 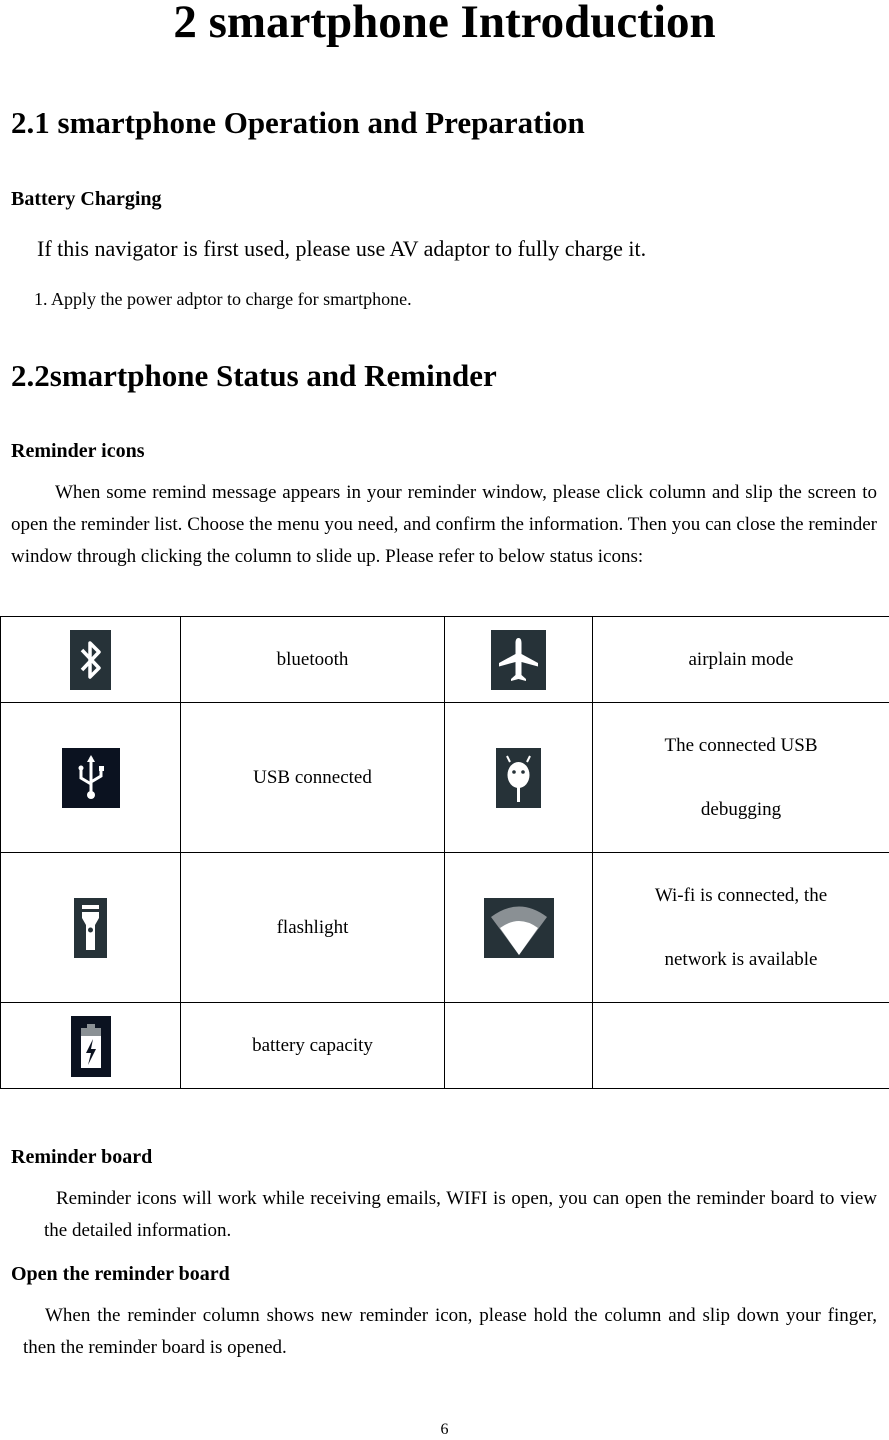 I want to click on flashlight-icon, so click(x=90, y=928).